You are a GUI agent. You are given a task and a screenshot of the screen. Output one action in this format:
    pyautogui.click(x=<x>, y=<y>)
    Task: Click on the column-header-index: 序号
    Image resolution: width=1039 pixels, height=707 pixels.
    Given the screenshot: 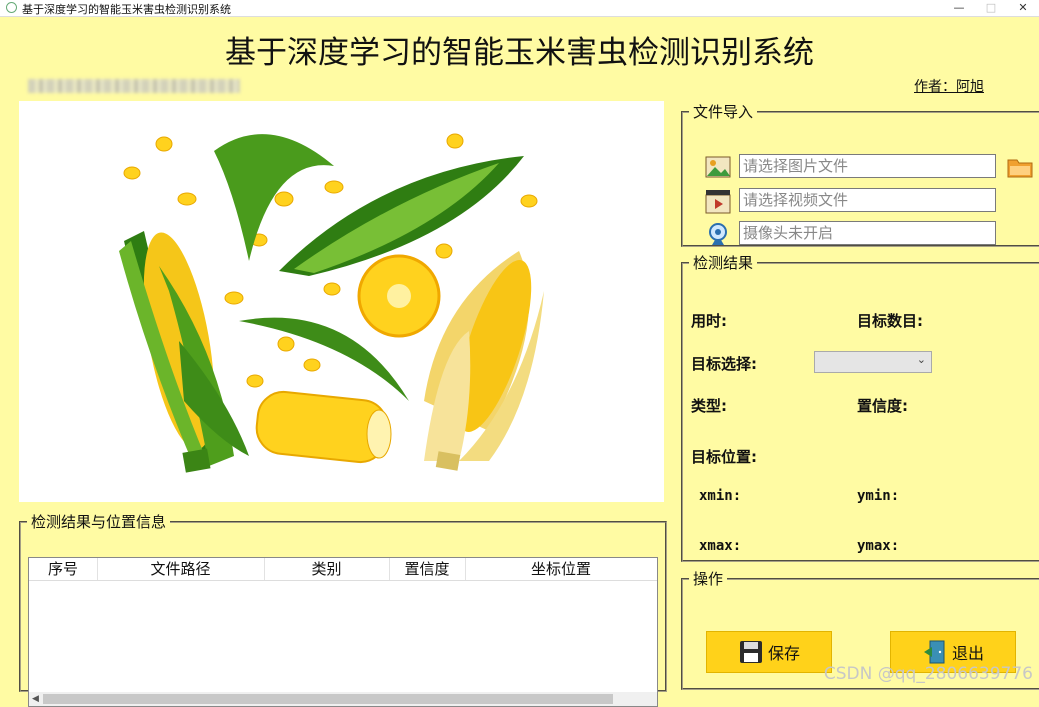 What is the action you would take?
    pyautogui.click(x=63, y=569)
    